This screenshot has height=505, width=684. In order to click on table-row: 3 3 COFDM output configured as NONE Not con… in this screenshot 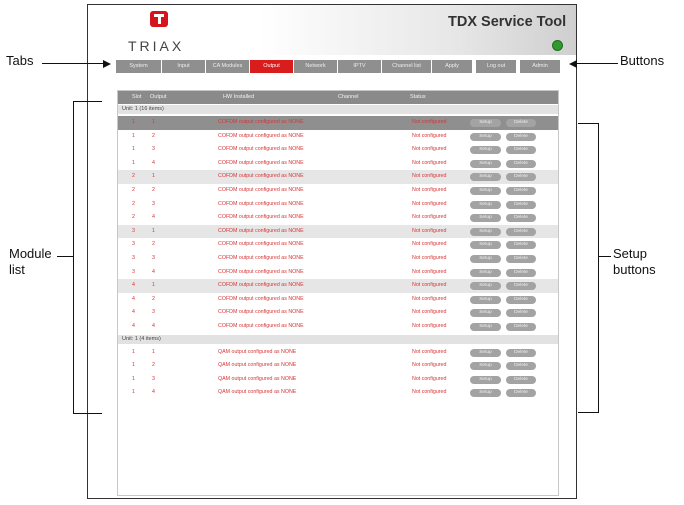, I will do `click(338, 259)`.